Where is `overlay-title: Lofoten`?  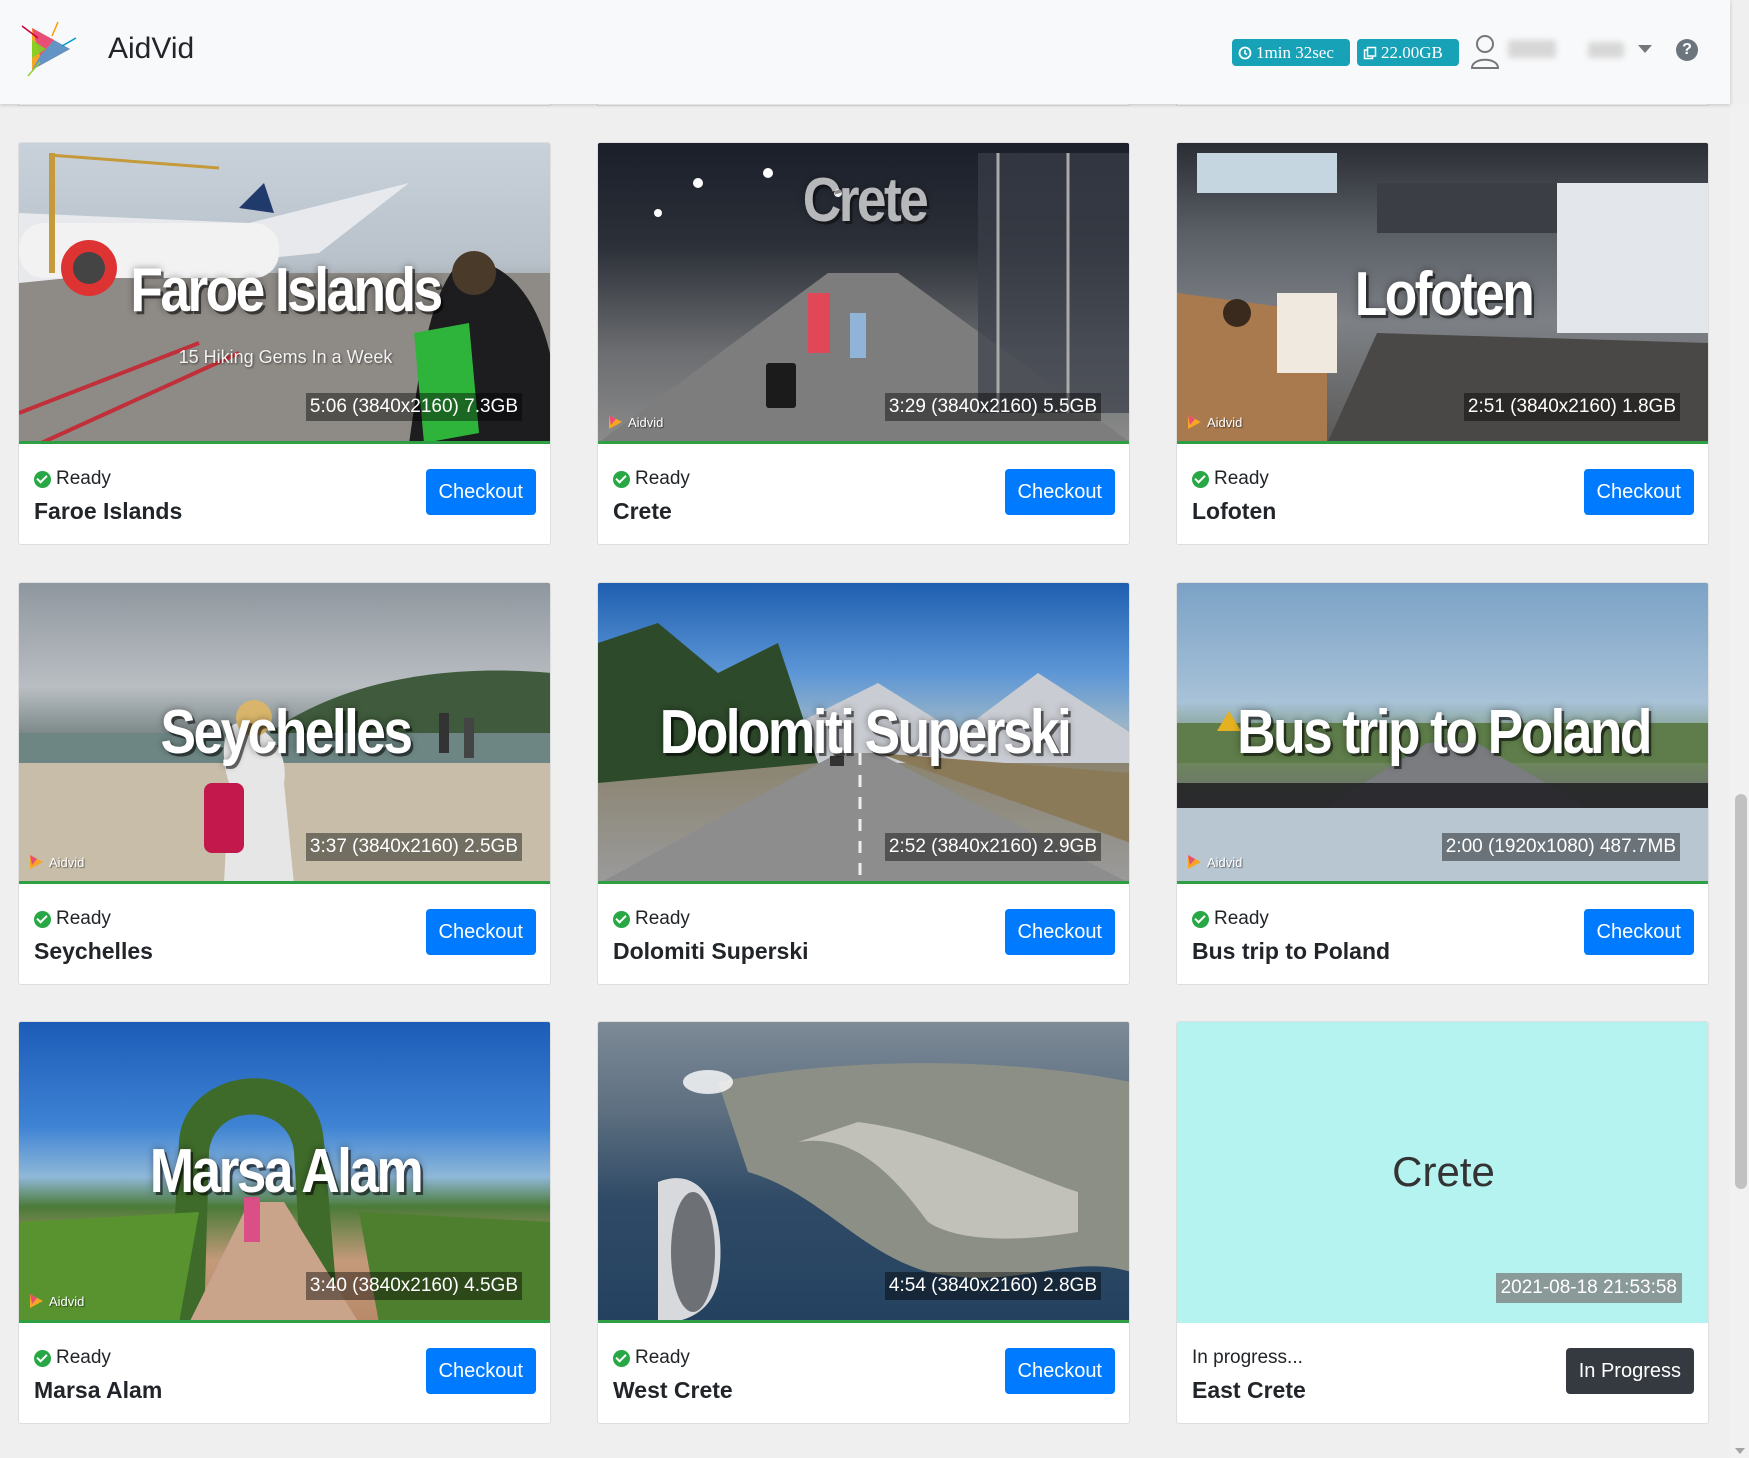 overlay-title: Lofoten is located at coordinates (1444, 294).